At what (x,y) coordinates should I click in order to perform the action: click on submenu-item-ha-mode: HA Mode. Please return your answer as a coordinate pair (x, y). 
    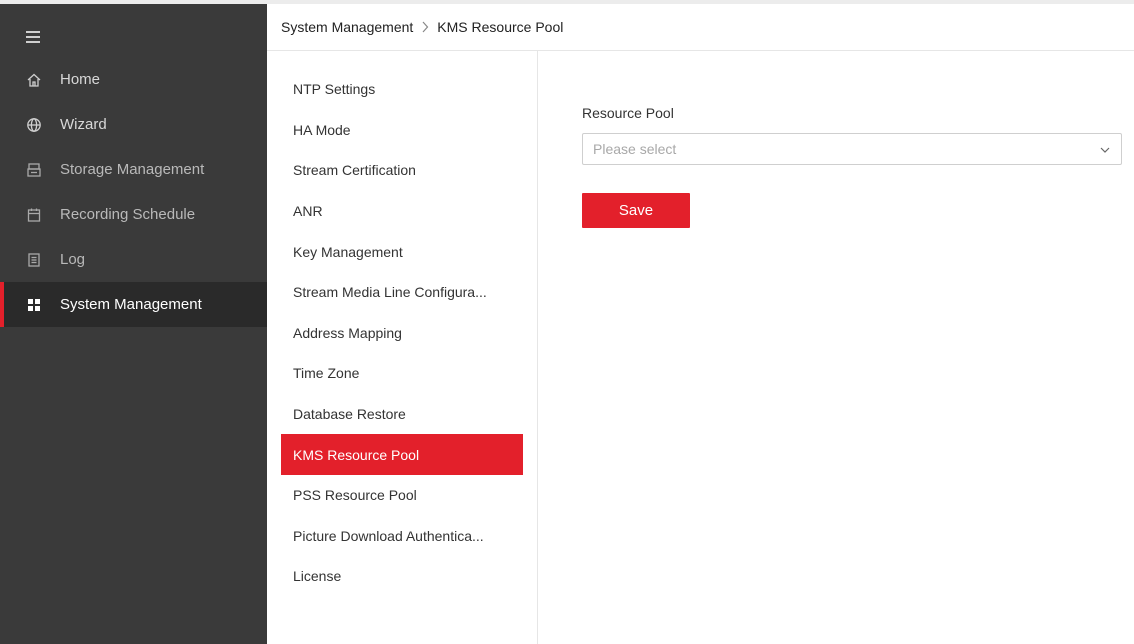
    Looking at the image, I should click on (402, 130).